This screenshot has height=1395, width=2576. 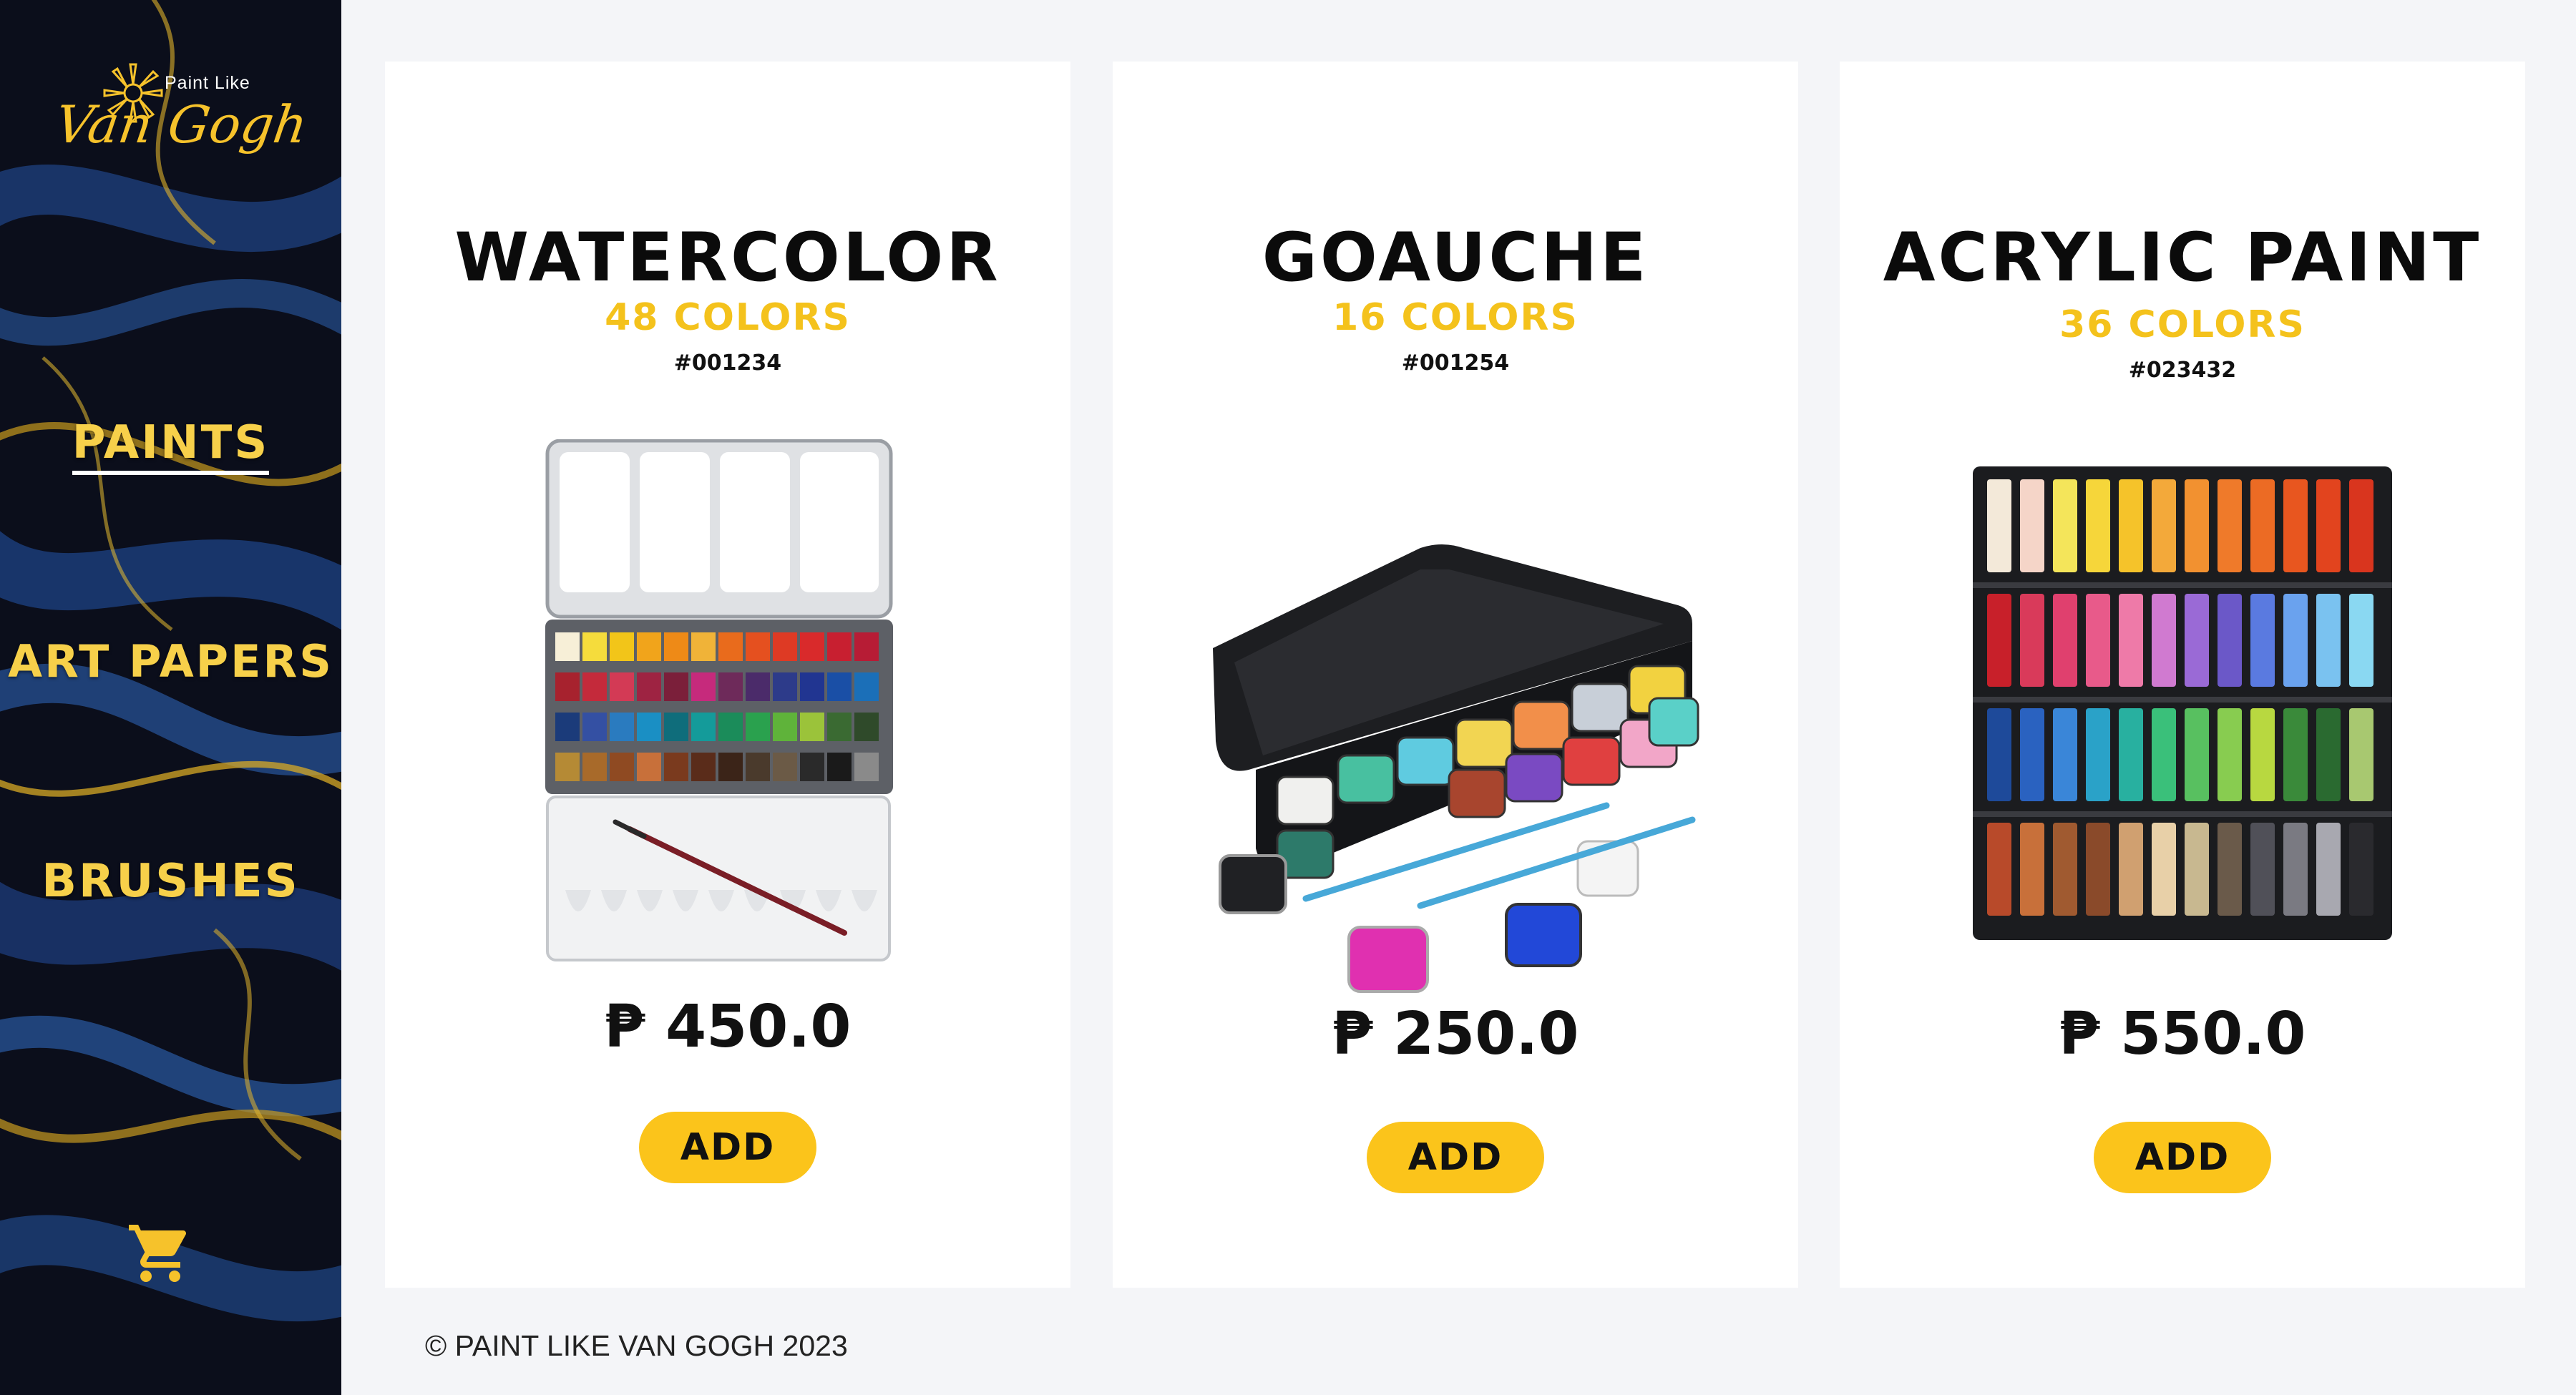 What do you see at coordinates (727, 363) in the screenshot?
I see `product-sku: #001234` at bounding box center [727, 363].